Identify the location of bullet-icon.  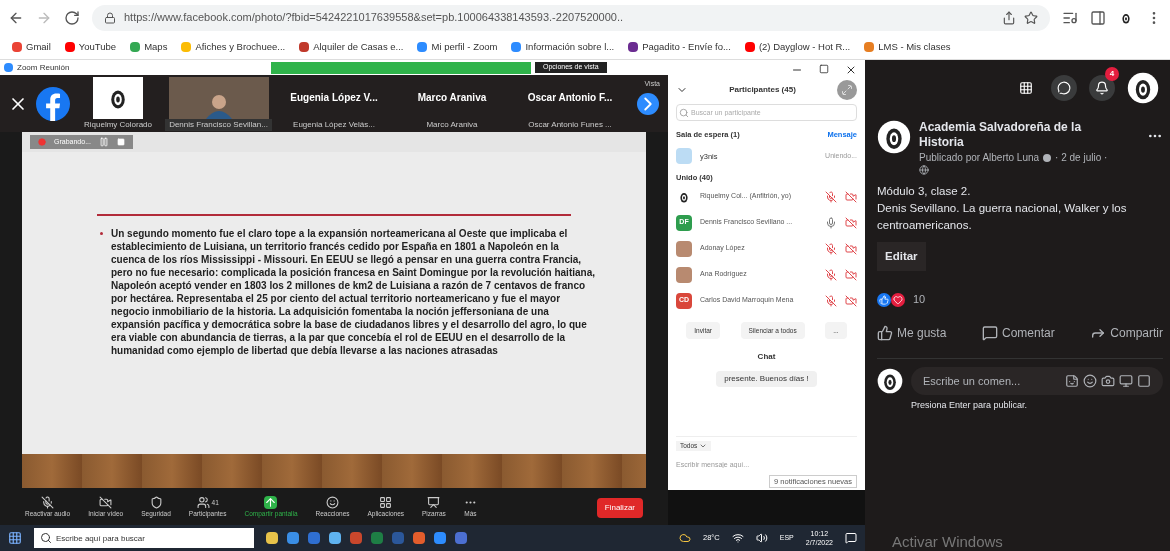
(101, 233).